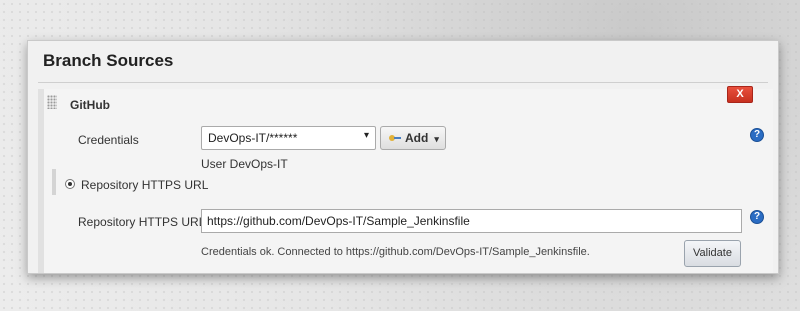 The image size is (800, 311). What do you see at coordinates (740, 94) in the screenshot?
I see `delete-source-button: X` at bounding box center [740, 94].